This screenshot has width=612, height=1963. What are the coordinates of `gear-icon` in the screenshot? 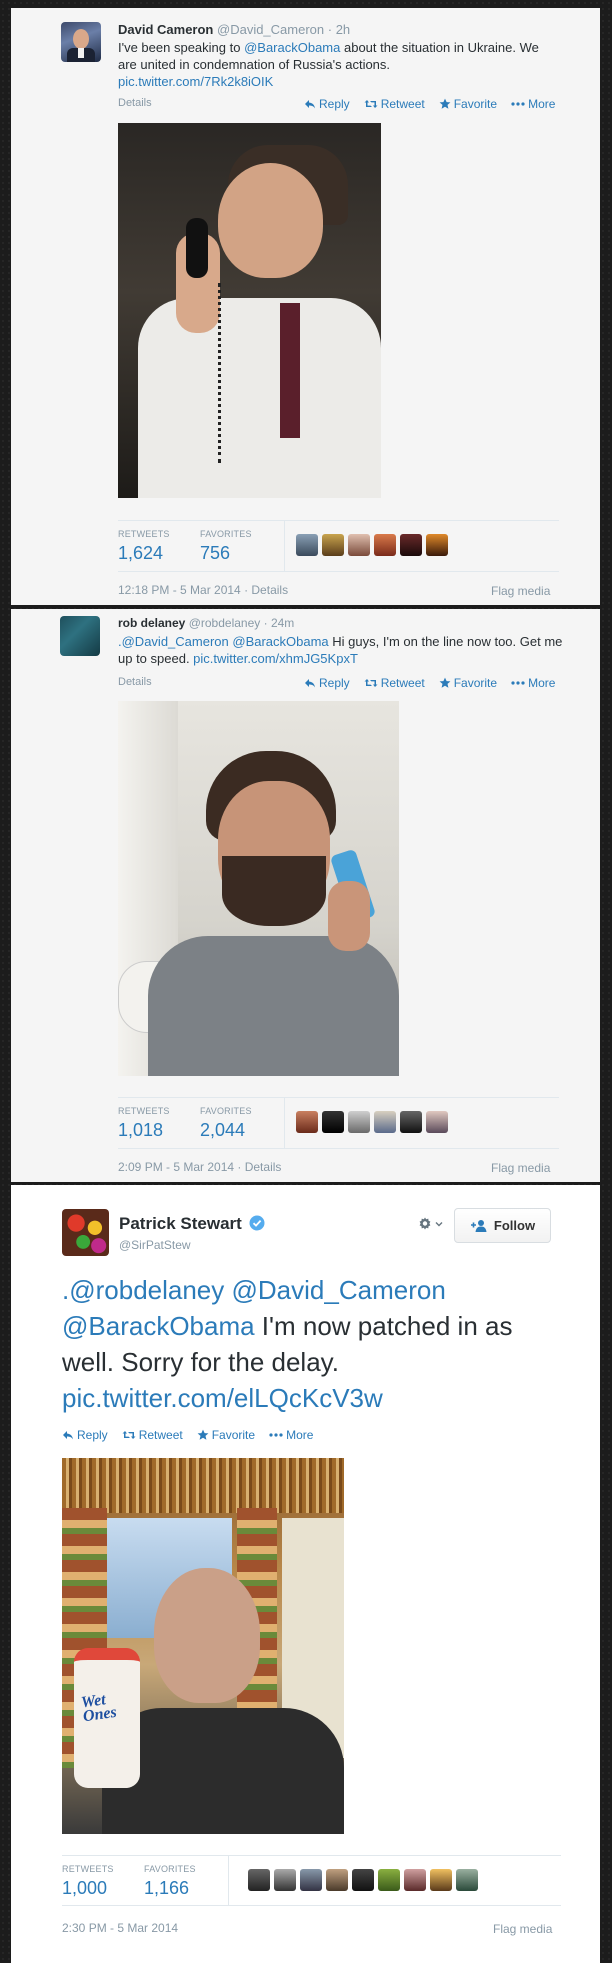 It's located at (425, 1223).